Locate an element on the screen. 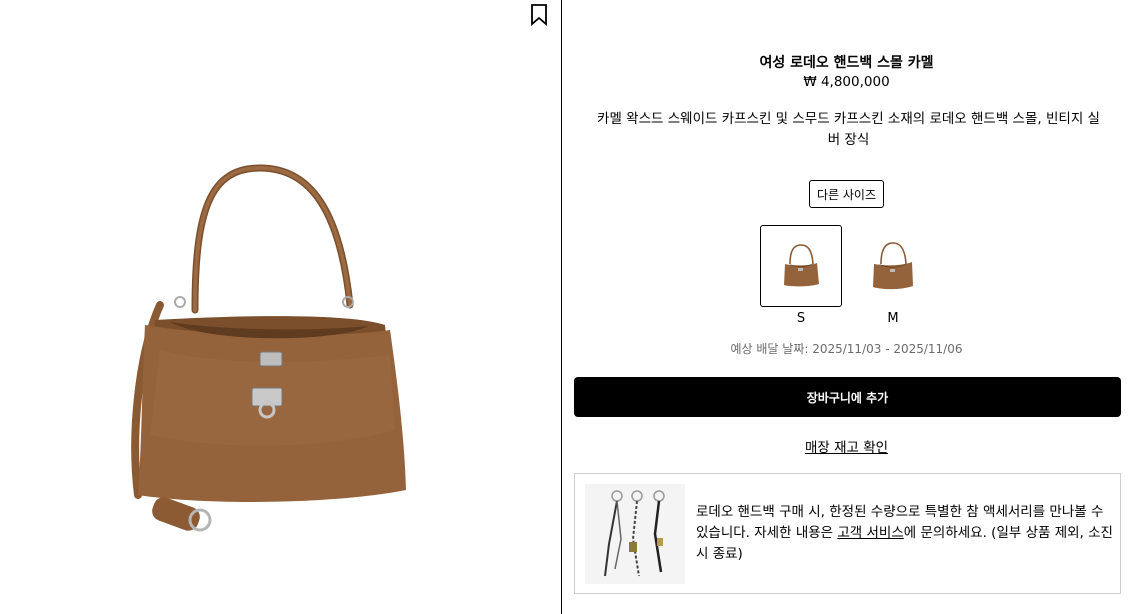  bag-thumbnail-s is located at coordinates (801, 265).